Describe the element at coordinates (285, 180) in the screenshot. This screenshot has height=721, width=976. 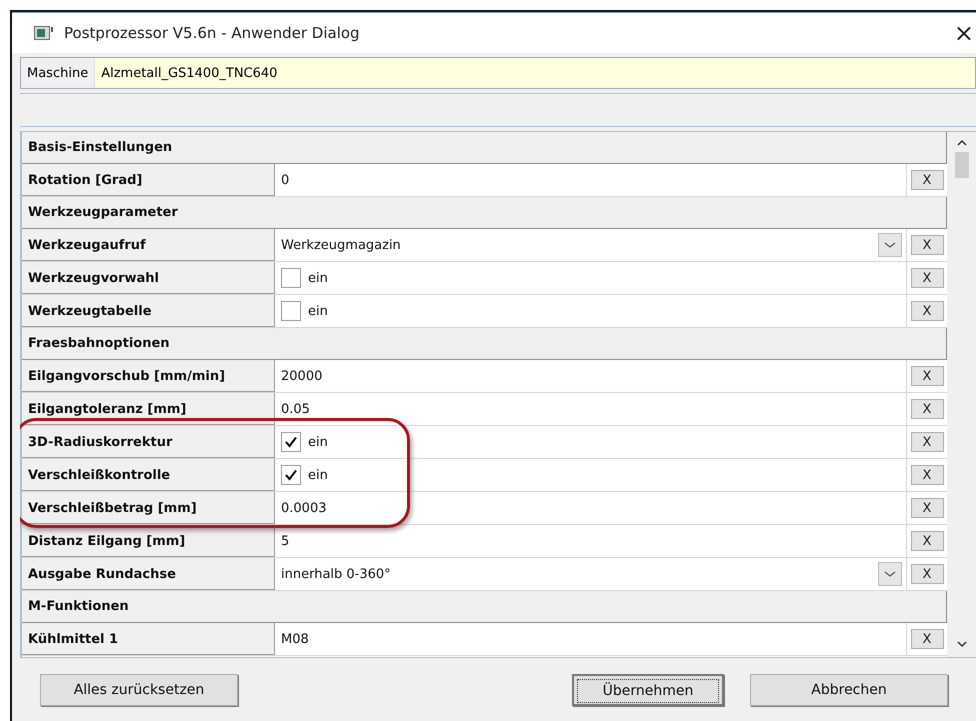
I see `value-field: 0` at that location.